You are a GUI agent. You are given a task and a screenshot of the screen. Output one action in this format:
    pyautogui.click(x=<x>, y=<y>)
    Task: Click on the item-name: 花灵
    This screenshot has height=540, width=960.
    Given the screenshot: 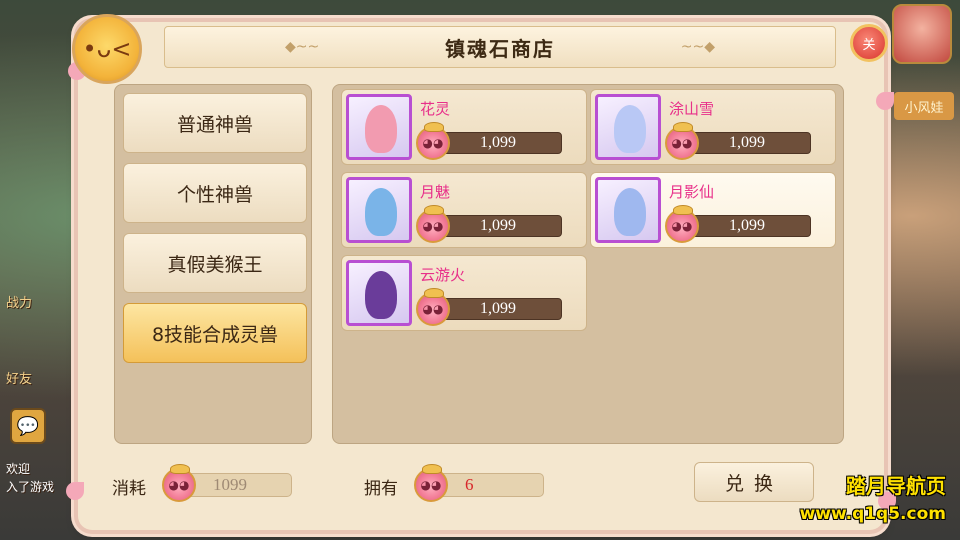 What is the action you would take?
    pyautogui.click(x=435, y=109)
    